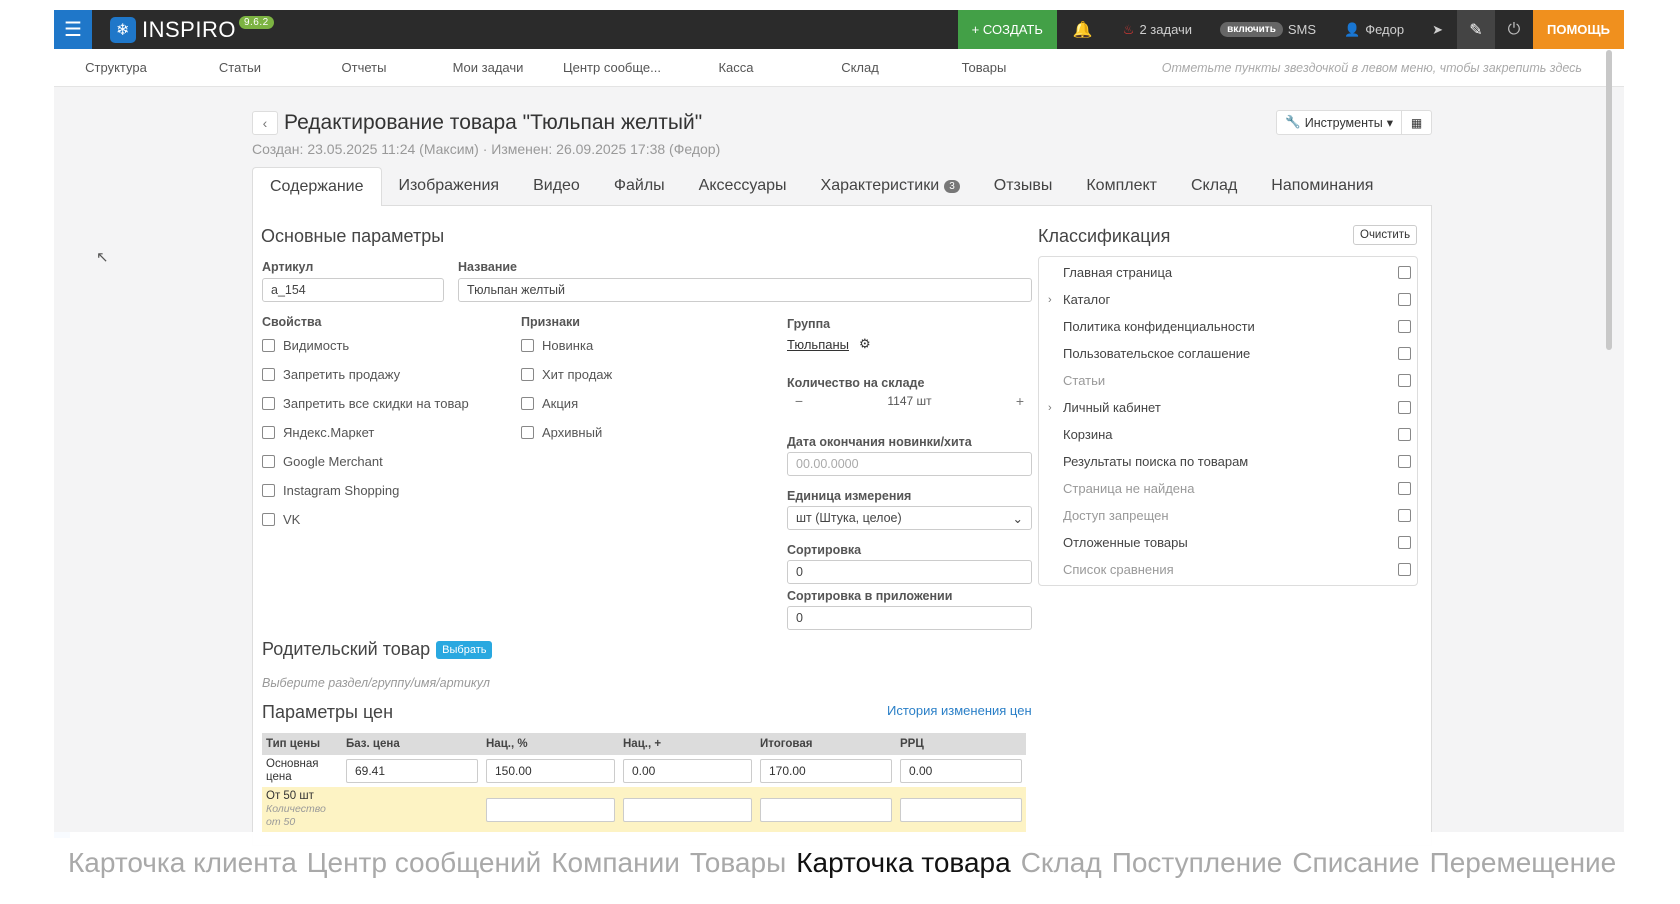 This screenshot has height=904, width=1680. Describe the element at coordinates (1578, 29) in the screenshot. I see `help-button: ПОМОЩЬ` at that location.